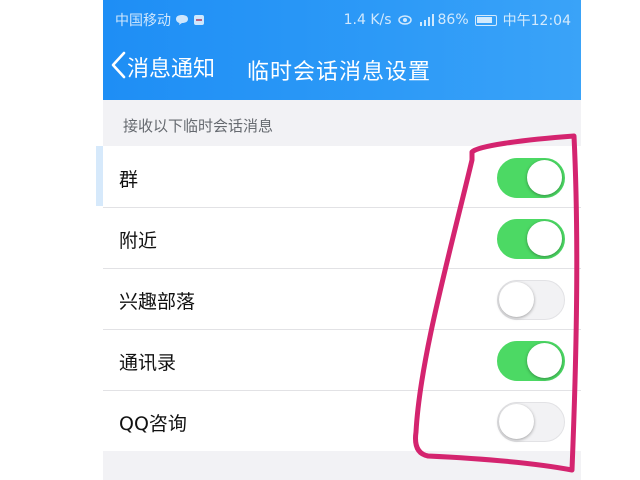  What do you see at coordinates (342, 18) in the screenshot?
I see `status-bar: 中国移动 1.4 K/s 86% 中午12:04` at bounding box center [342, 18].